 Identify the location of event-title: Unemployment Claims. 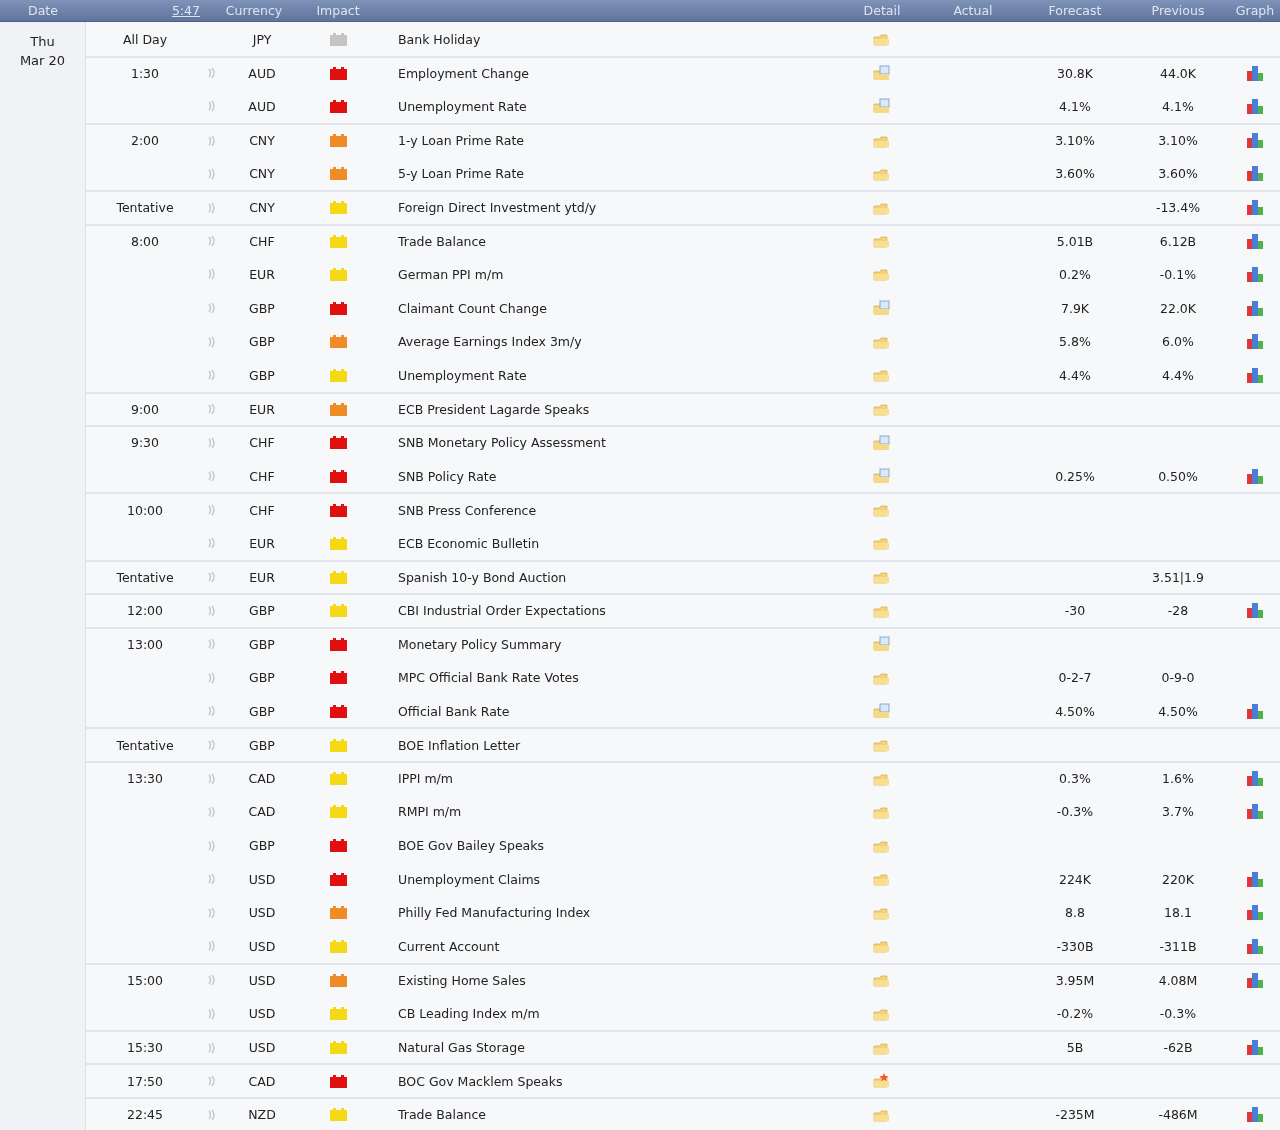
(456, 879).